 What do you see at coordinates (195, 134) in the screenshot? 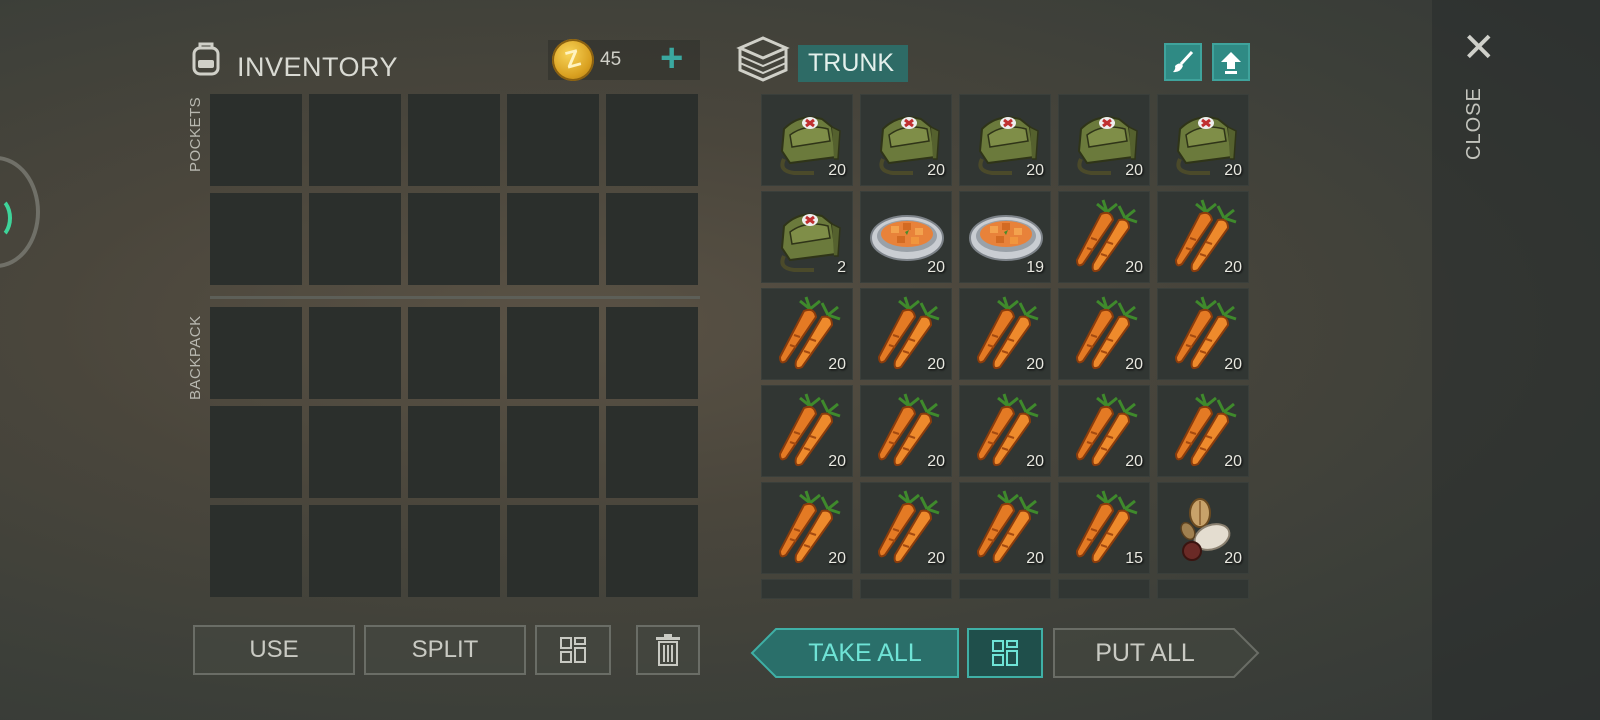
I see `pockets-label: POCKETS` at bounding box center [195, 134].